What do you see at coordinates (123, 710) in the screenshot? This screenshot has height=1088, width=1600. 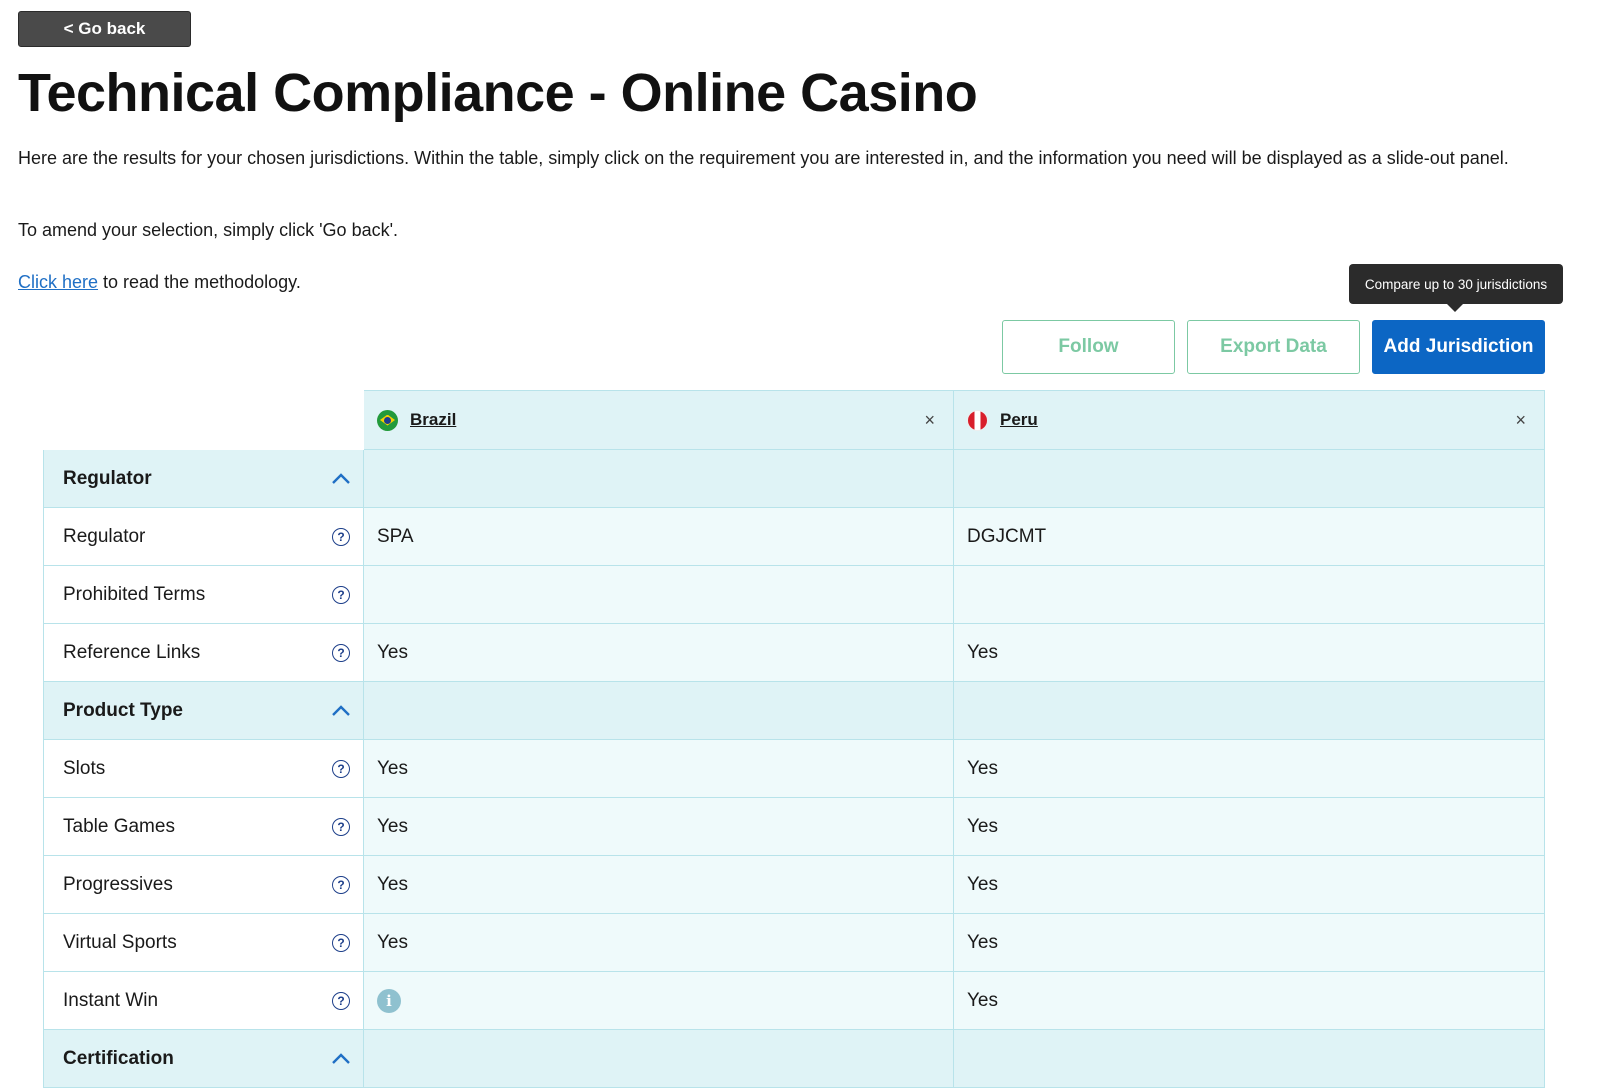 I see `section-title: Product Type` at bounding box center [123, 710].